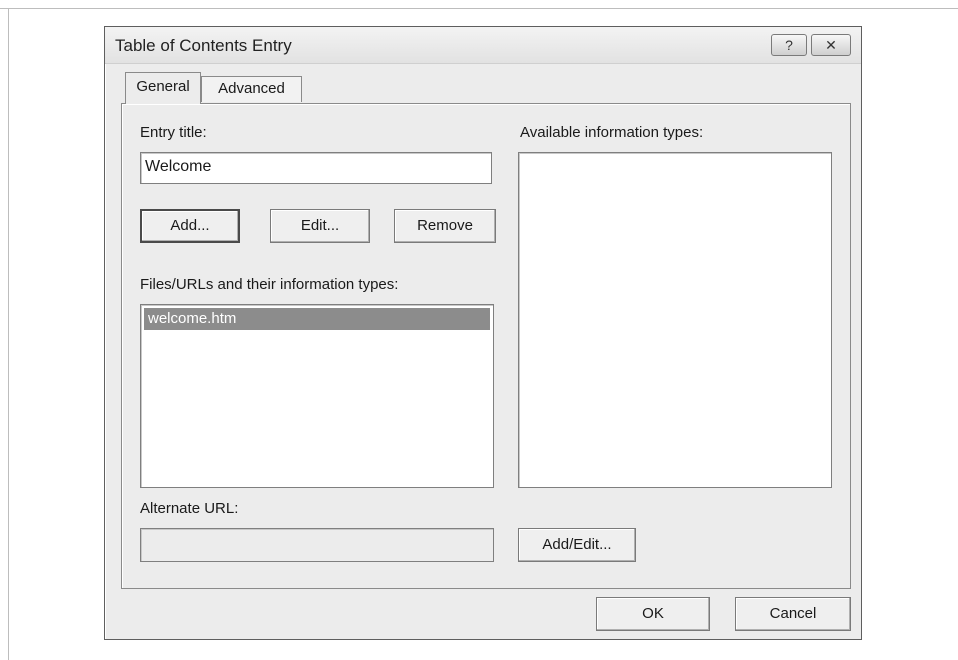 This screenshot has height=660, width=958. I want to click on page-border-top, so click(479, 8).